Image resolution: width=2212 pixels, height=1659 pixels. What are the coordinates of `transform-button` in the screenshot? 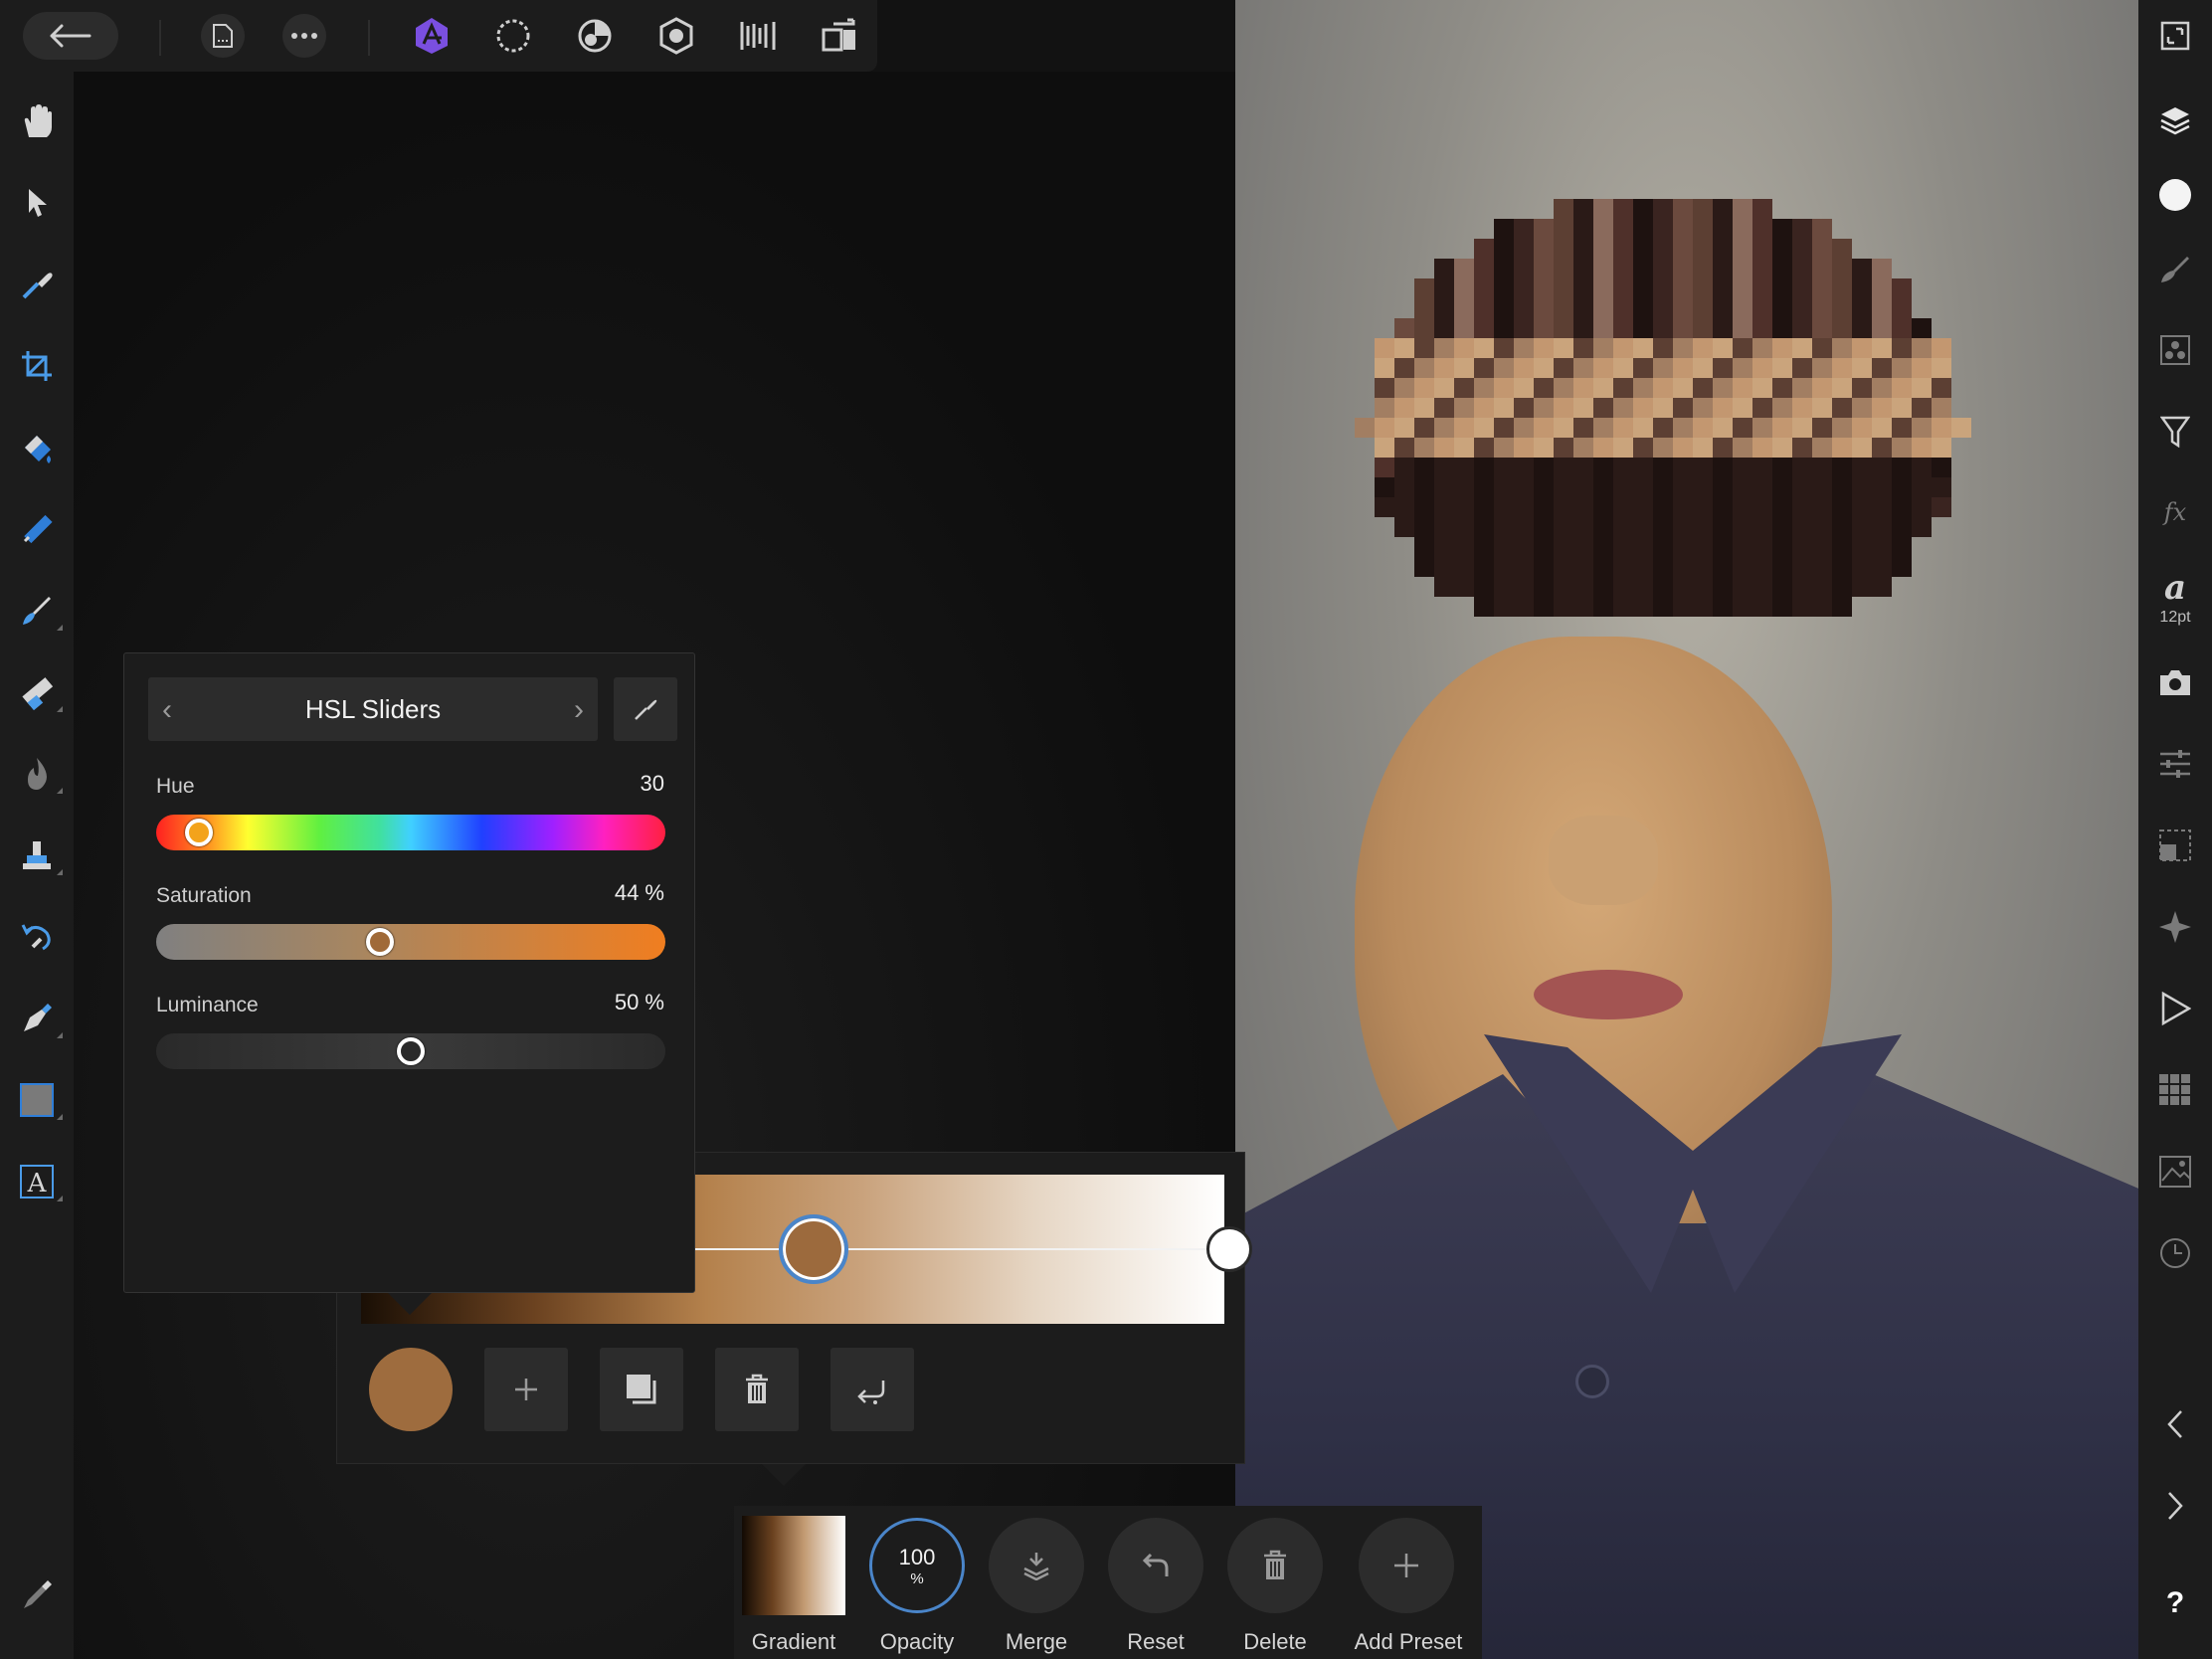 It's located at (2175, 845).